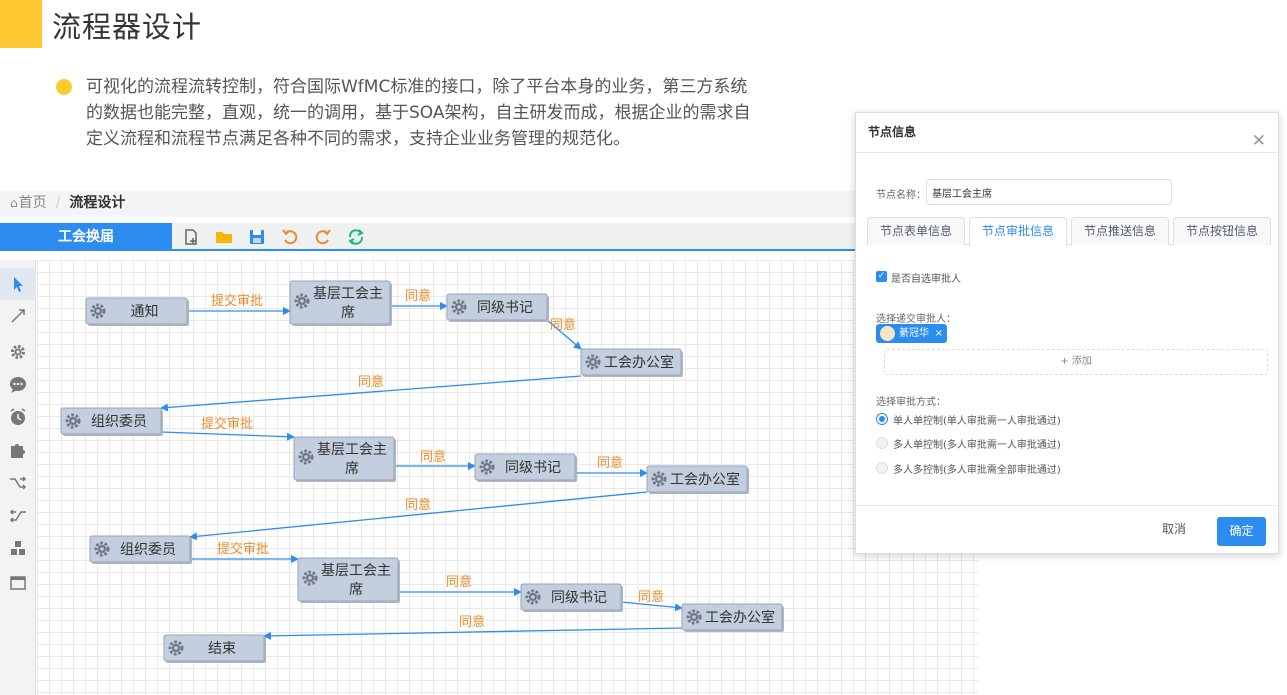  Describe the element at coordinates (887, 333) in the screenshot. I see `avatar` at that location.